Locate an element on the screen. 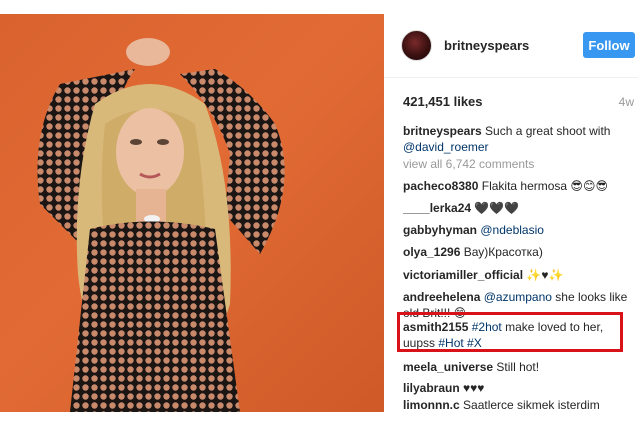 The height and width of the screenshot is (425, 638). view-all-comments-link: view all 6,742 comments is located at coordinates (468, 164).